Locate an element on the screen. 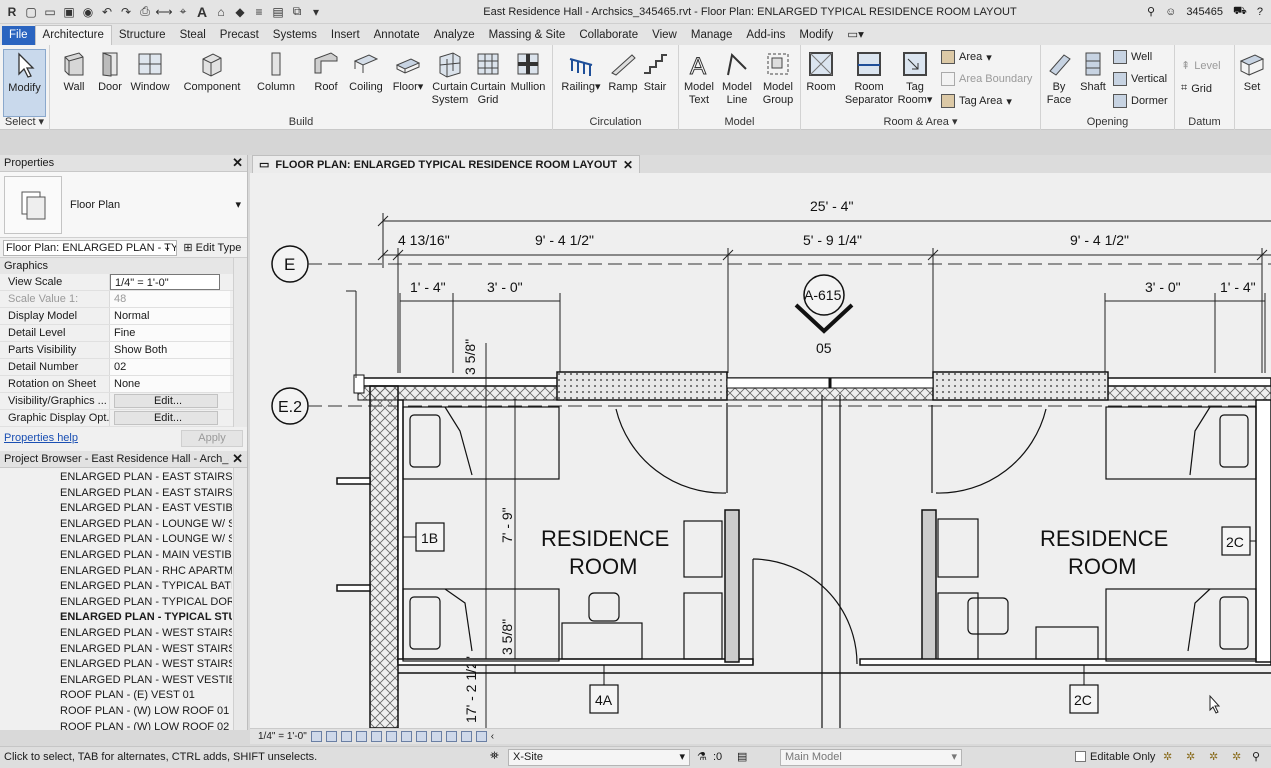 The image size is (1271, 768). tab-structure: Structure is located at coordinates (142, 35).